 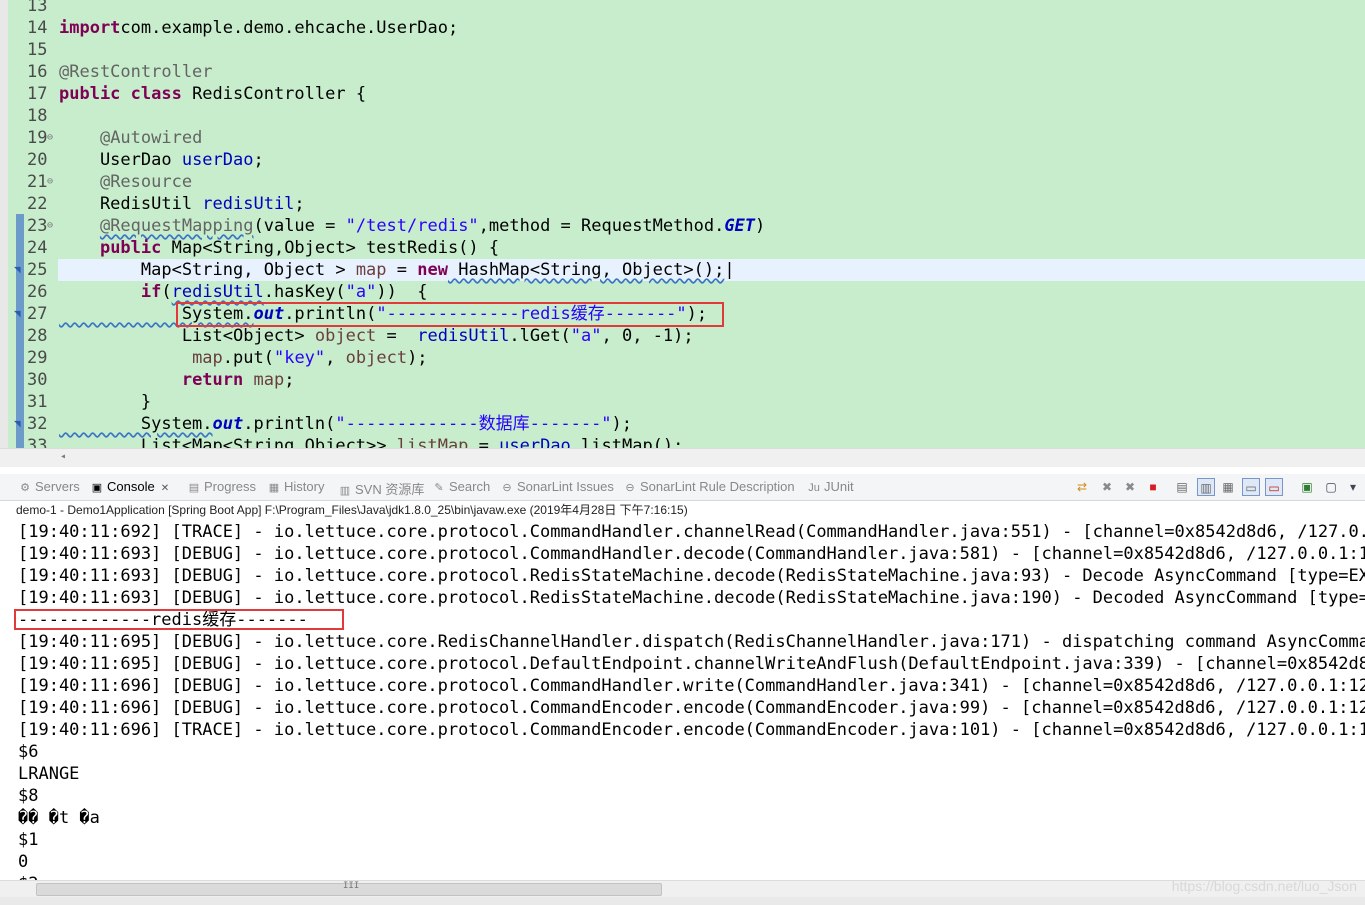 What do you see at coordinates (682, 138) in the screenshot?
I see `code-line: 19 ⊖ @Autowired` at bounding box center [682, 138].